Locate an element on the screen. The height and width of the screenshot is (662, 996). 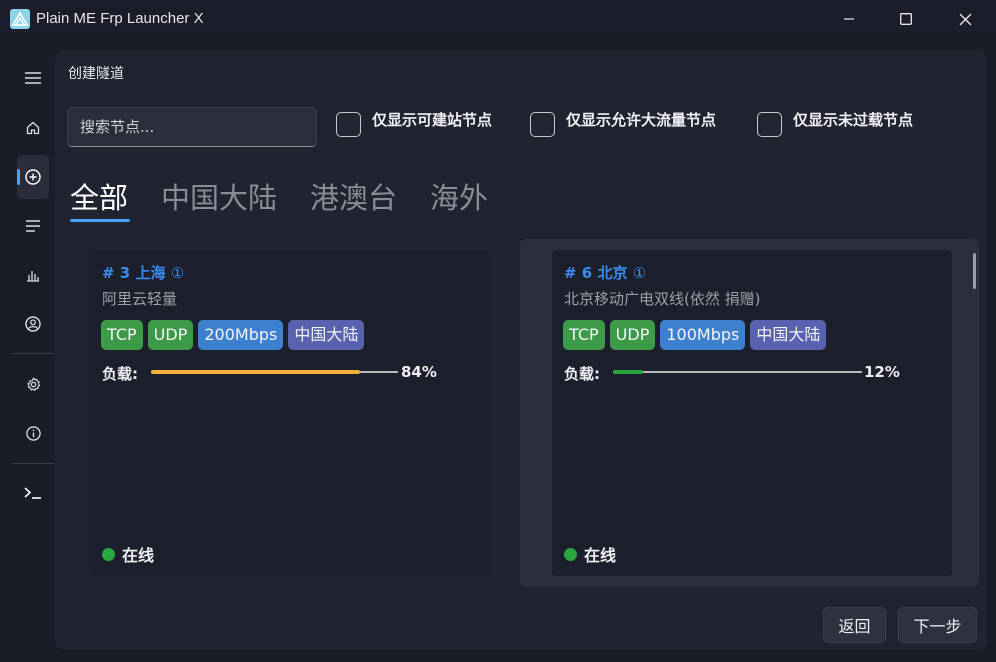
user-icon is located at coordinates (33, 324).